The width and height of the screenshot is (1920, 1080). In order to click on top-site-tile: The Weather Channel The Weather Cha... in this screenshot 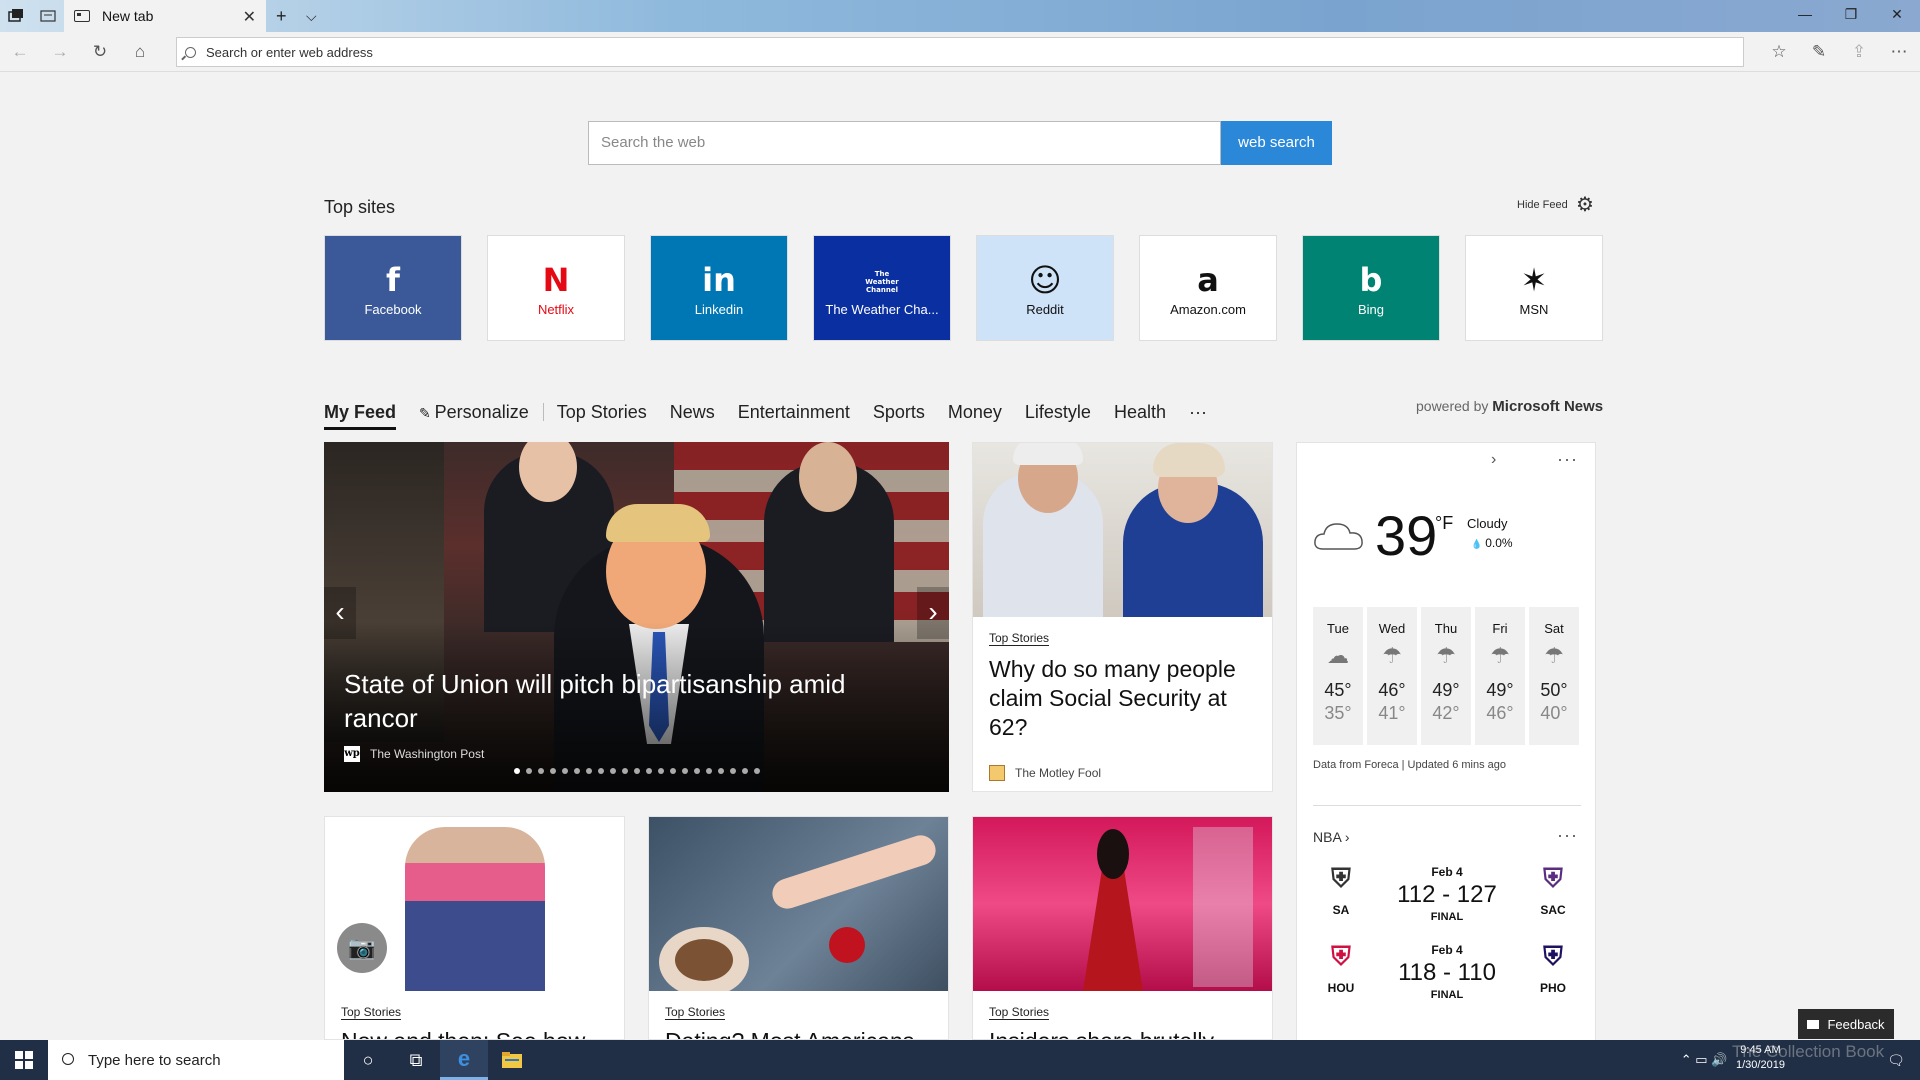, I will do `click(882, 288)`.